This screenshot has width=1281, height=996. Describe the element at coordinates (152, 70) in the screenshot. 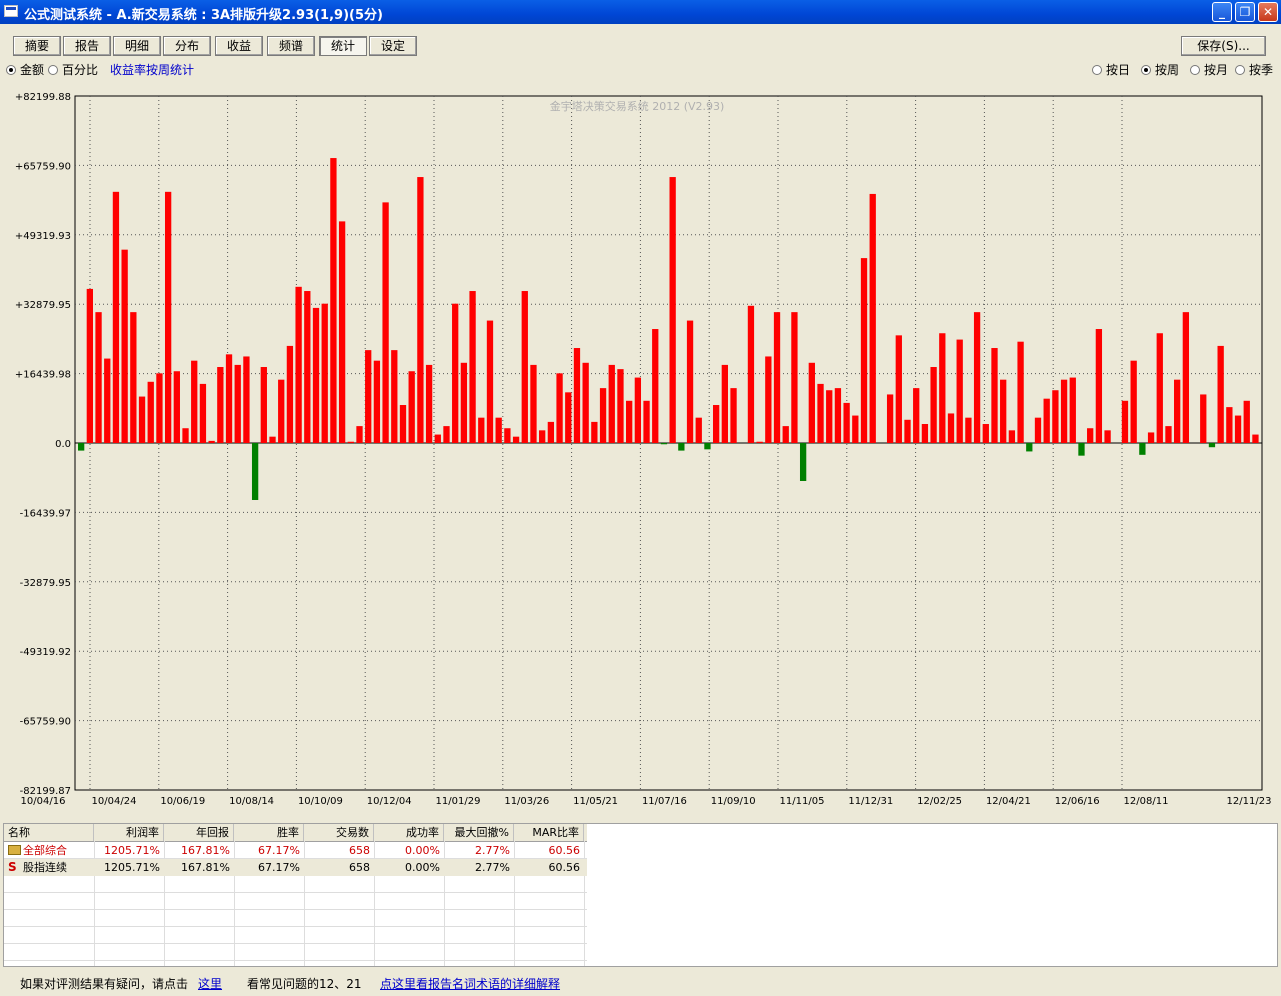

I see `weekly-return-link: 收益率按周统计` at that location.